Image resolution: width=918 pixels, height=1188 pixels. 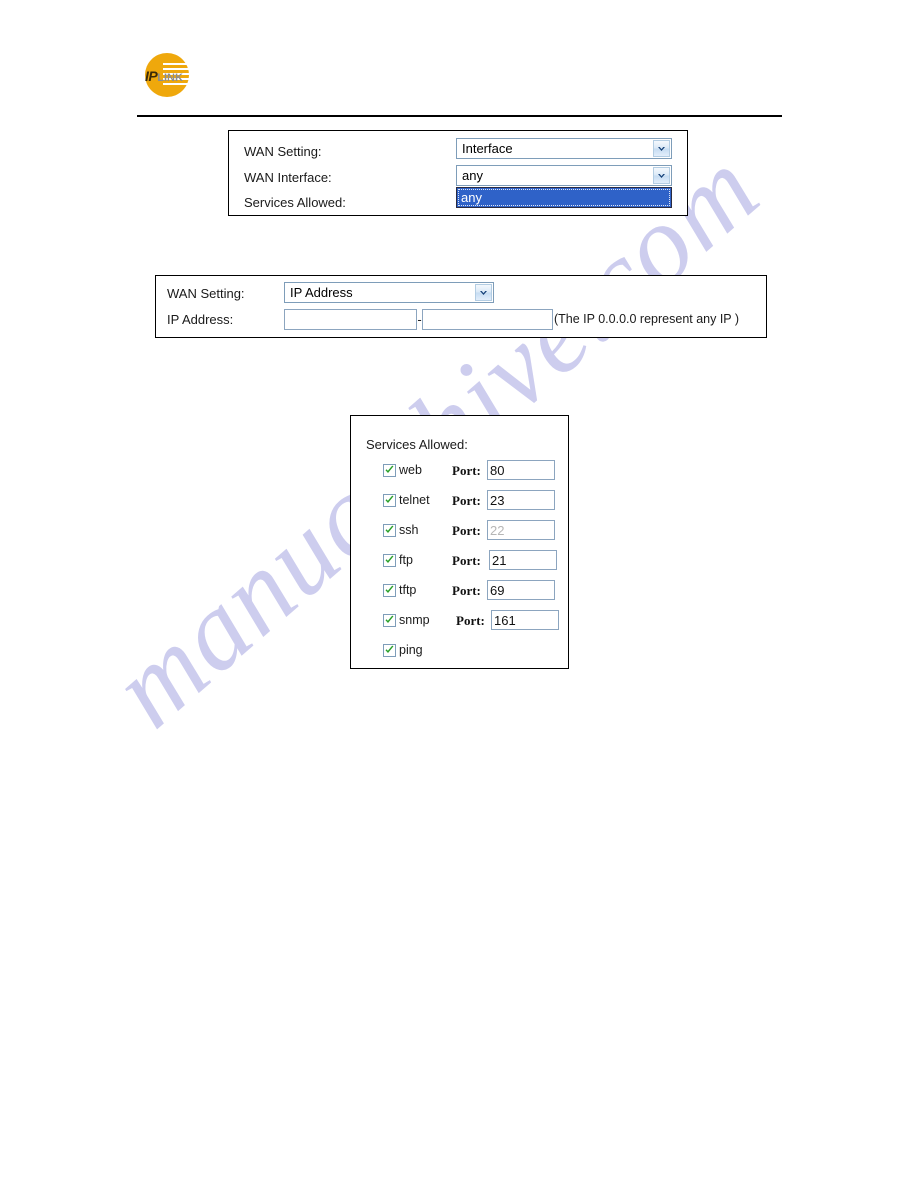 What do you see at coordinates (414, 500) in the screenshot?
I see `service-name-telnet: telnet` at bounding box center [414, 500].